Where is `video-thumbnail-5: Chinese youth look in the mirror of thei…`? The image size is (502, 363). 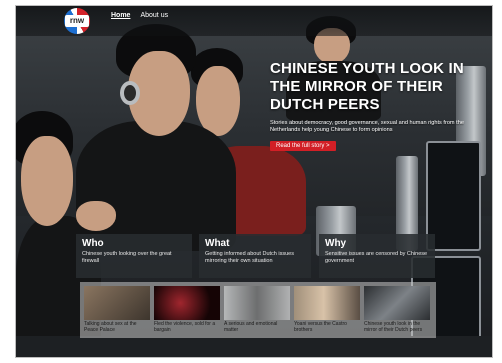
video-thumbnail-5: Chinese youth look in the mirror of thei… is located at coordinates (397, 310).